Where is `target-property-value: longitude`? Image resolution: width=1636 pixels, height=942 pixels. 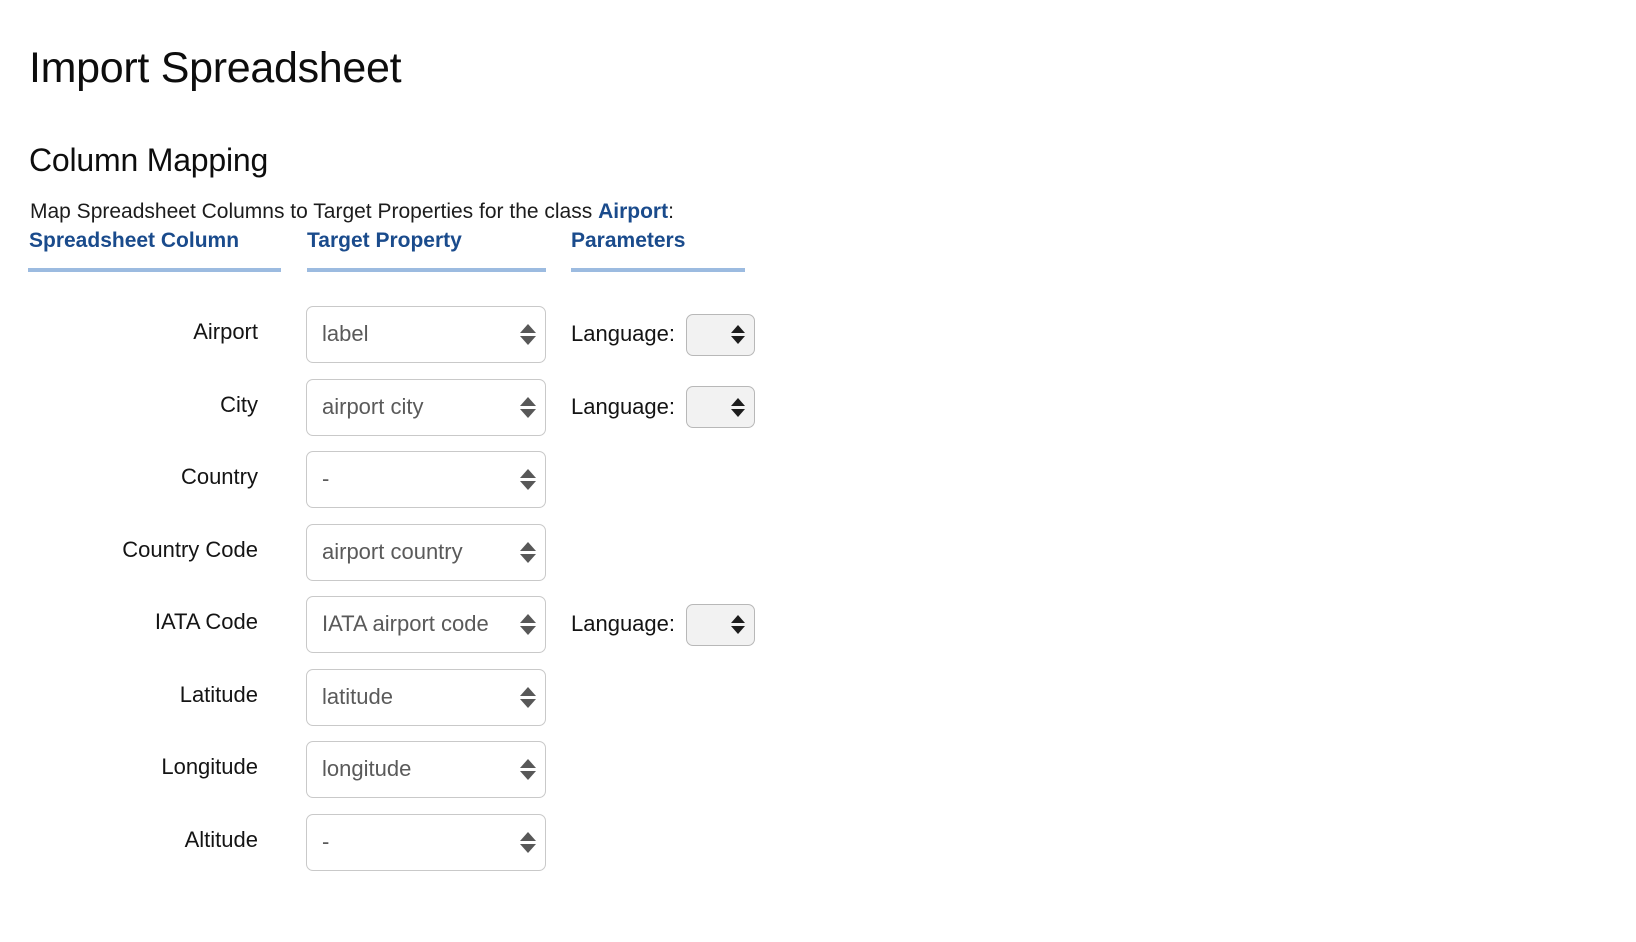 target-property-value: longitude is located at coordinates (367, 769).